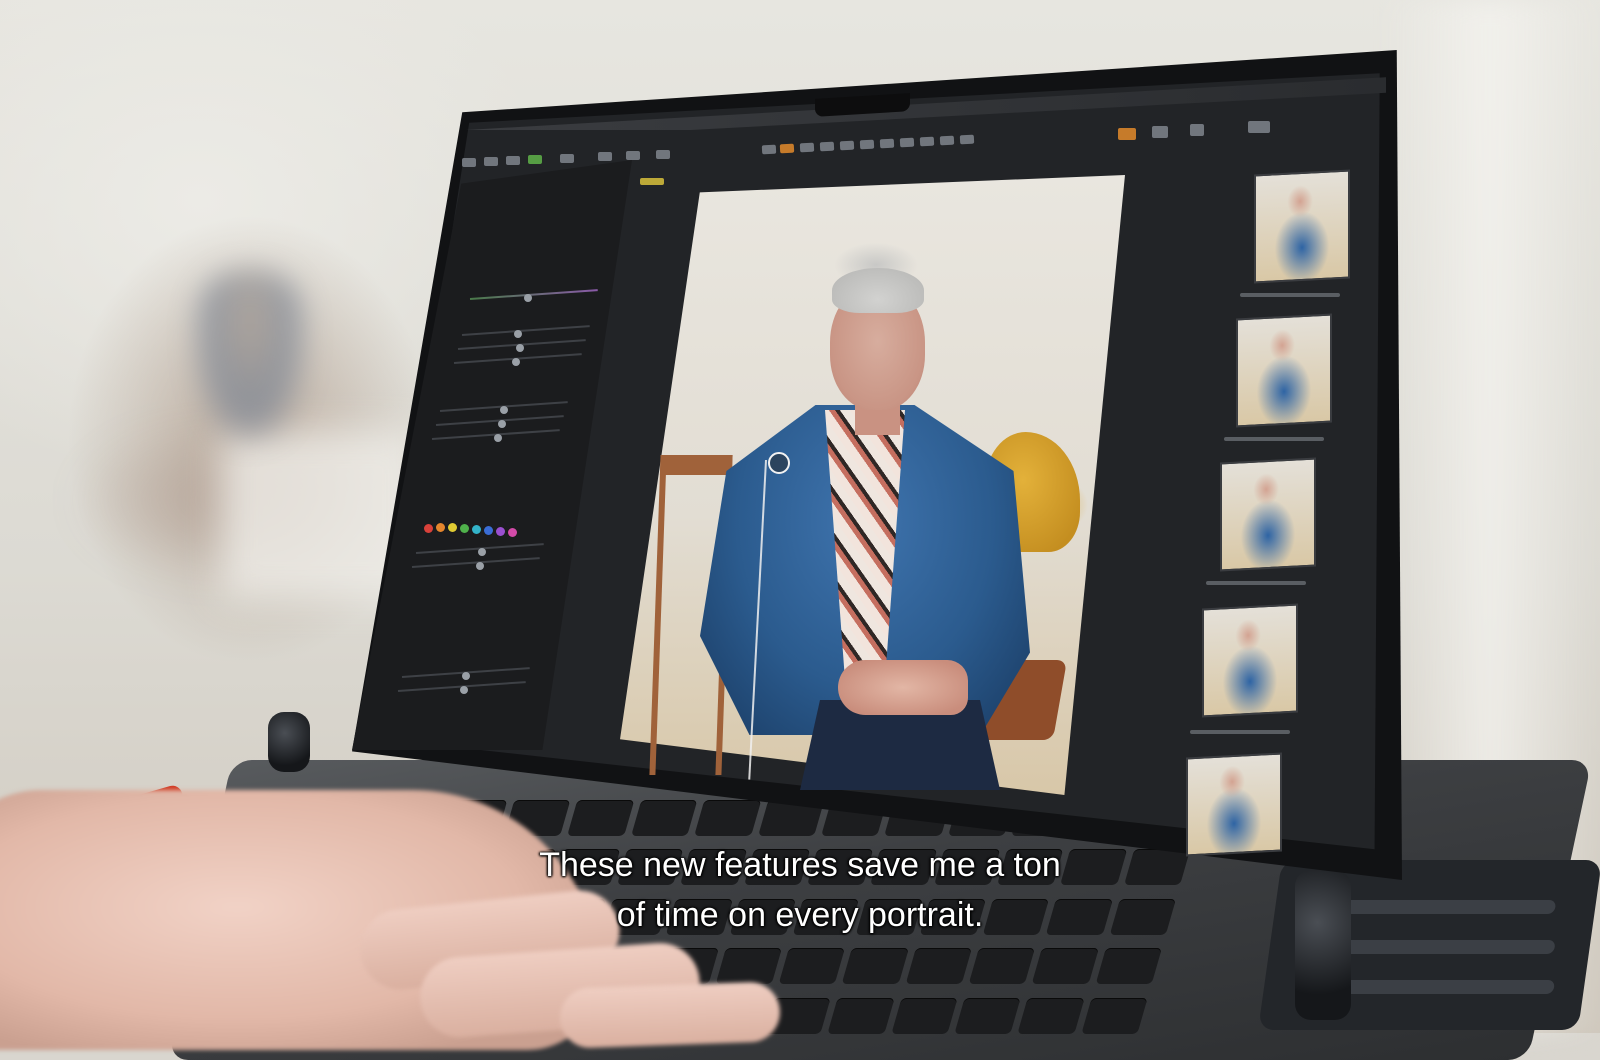  Describe the element at coordinates (476, 529) in the screenshot. I see `color-swatch-cyan` at that location.